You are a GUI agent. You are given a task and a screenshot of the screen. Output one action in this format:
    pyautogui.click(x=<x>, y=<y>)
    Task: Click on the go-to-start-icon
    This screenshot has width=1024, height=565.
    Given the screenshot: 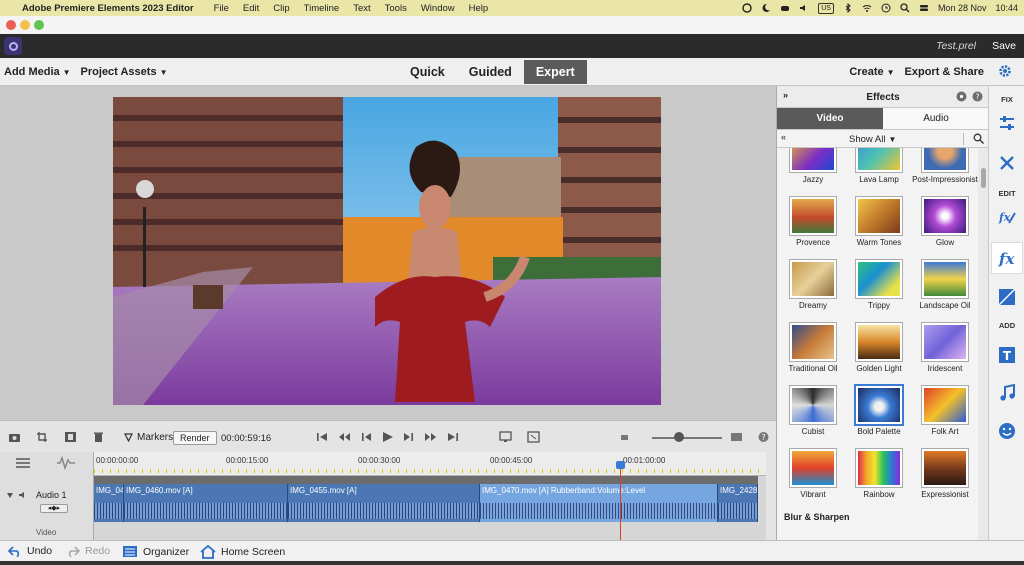 What is the action you would take?
    pyautogui.click(x=322, y=437)
    